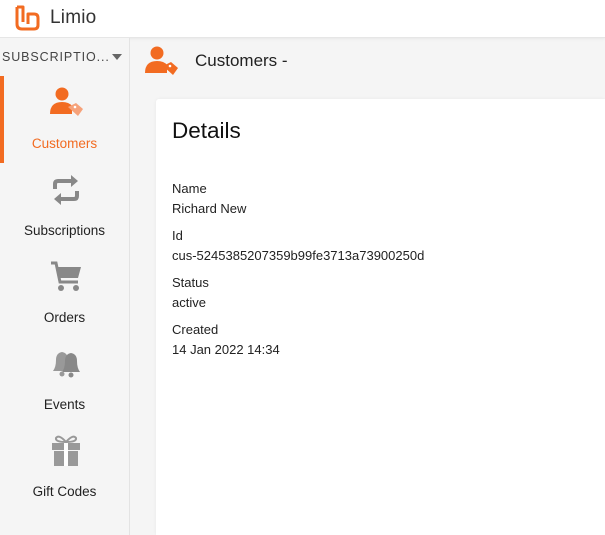  Describe the element at coordinates (66, 190) in the screenshot. I see `repeat-icon` at that location.